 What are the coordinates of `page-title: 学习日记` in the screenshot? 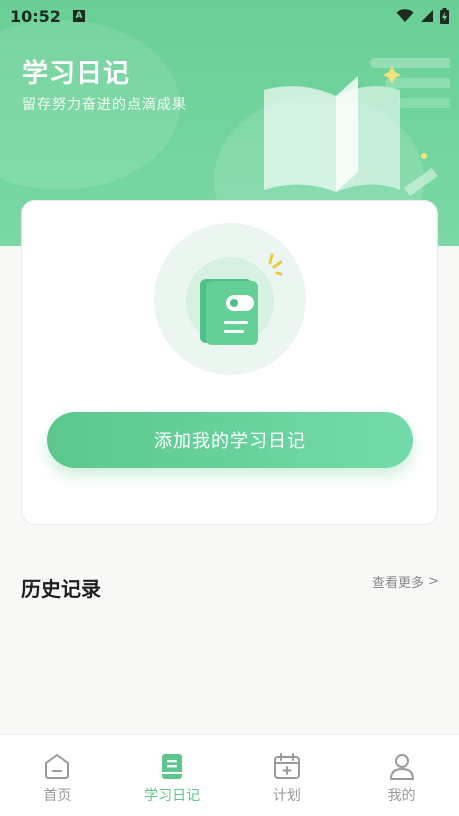 It's located at (76, 74).